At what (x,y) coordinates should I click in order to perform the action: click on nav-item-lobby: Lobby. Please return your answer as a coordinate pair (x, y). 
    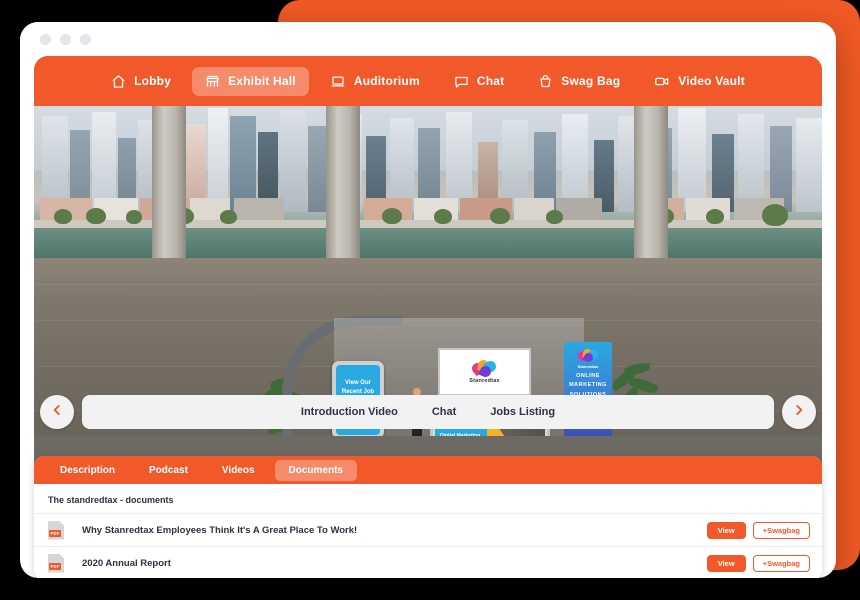
    Looking at the image, I should click on (141, 81).